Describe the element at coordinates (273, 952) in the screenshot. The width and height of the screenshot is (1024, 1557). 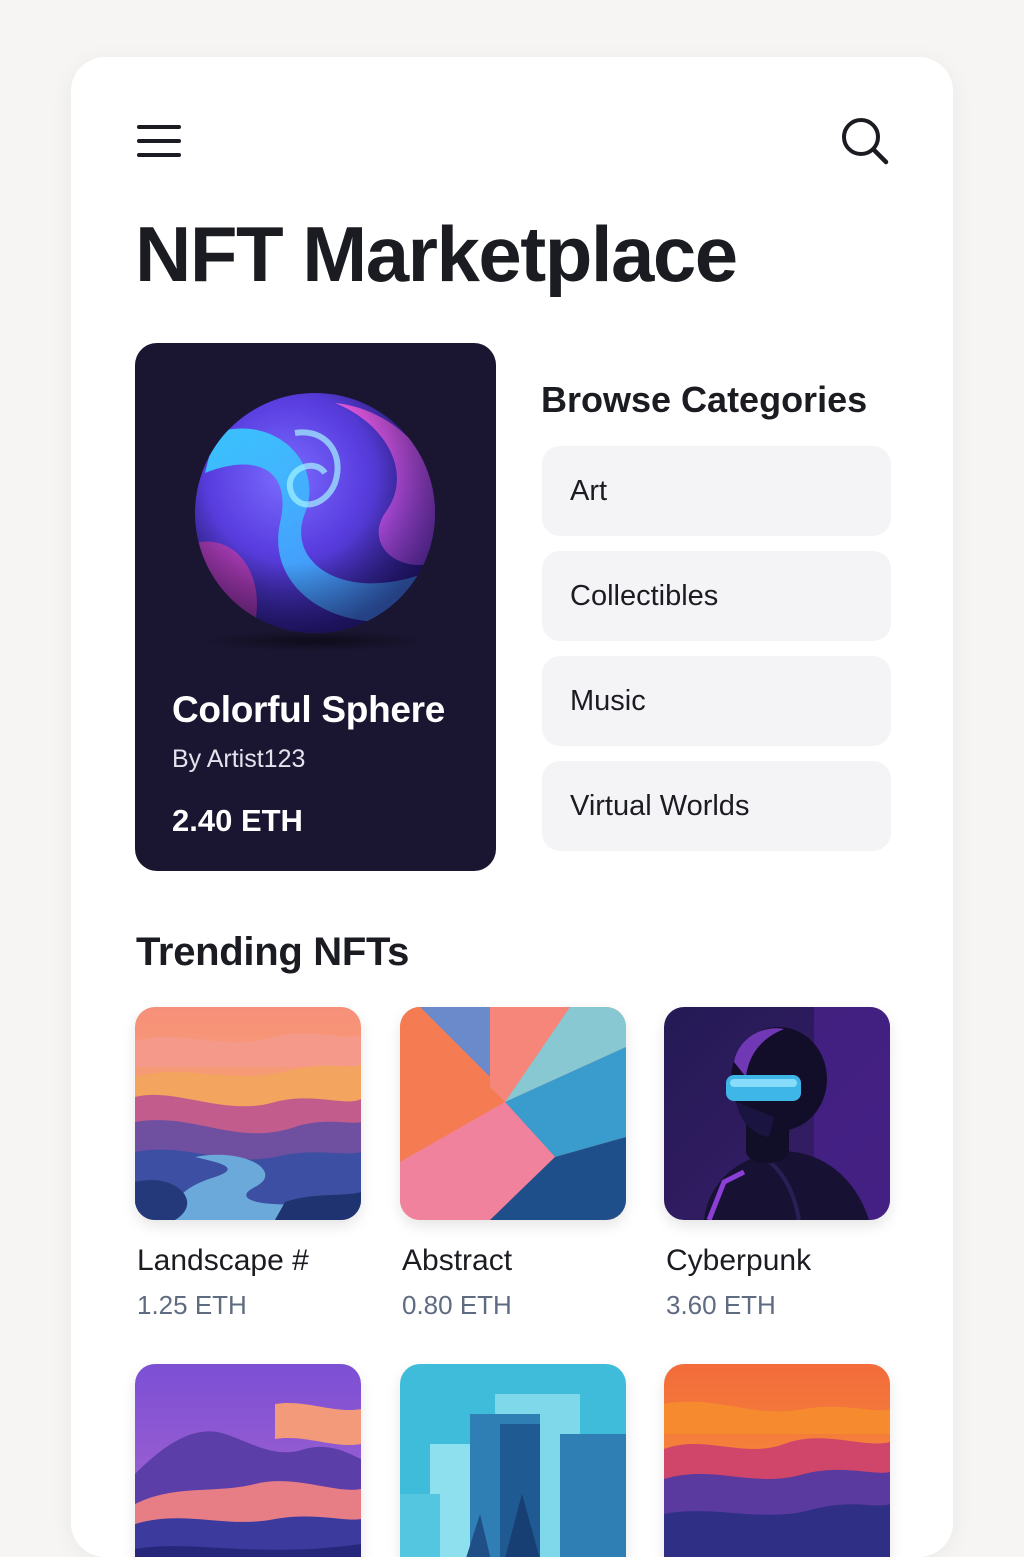
I see `trending-heading: Trending NFTs` at that location.